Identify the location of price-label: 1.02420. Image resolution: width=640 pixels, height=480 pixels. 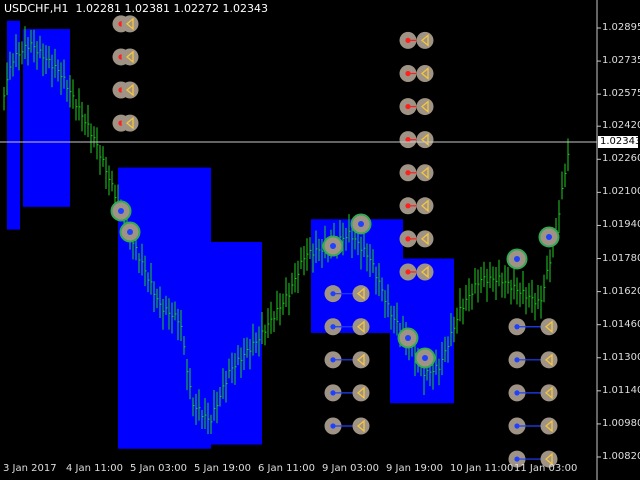
(621, 126).